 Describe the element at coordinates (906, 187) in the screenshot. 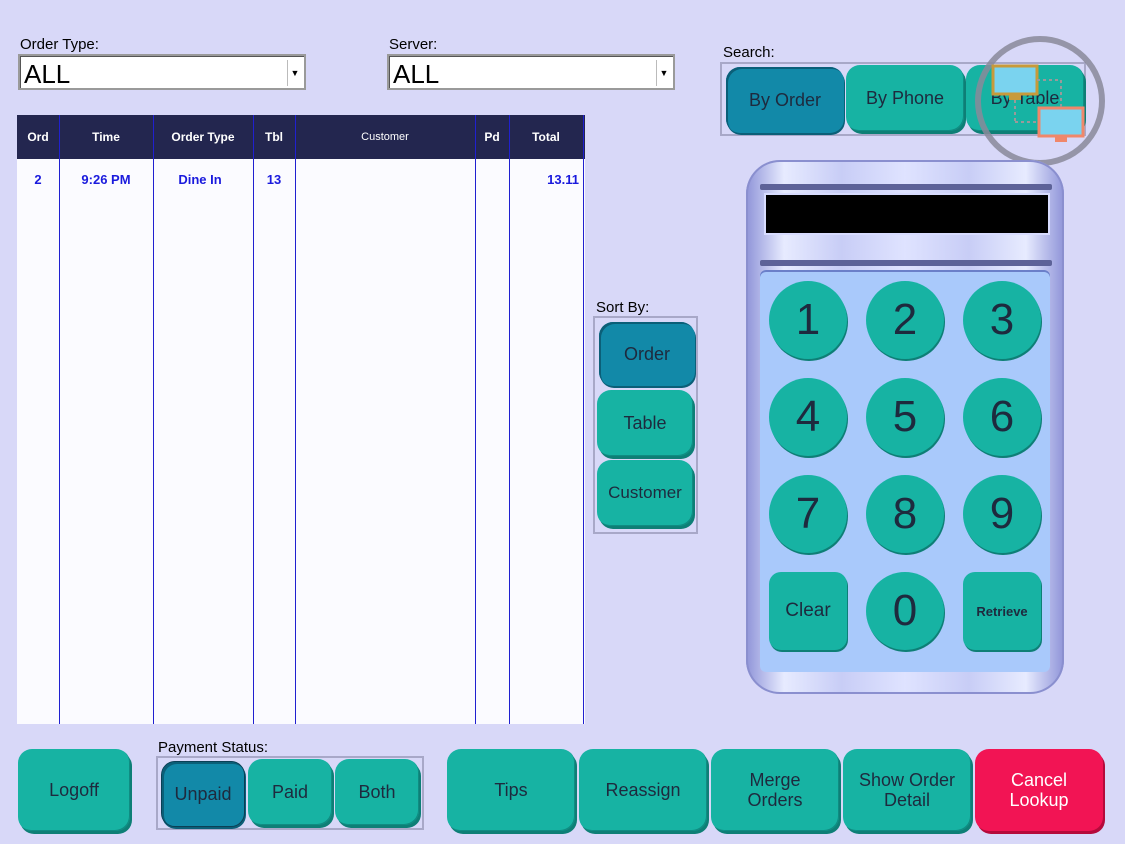

I see `keypad-display-bezel` at that location.